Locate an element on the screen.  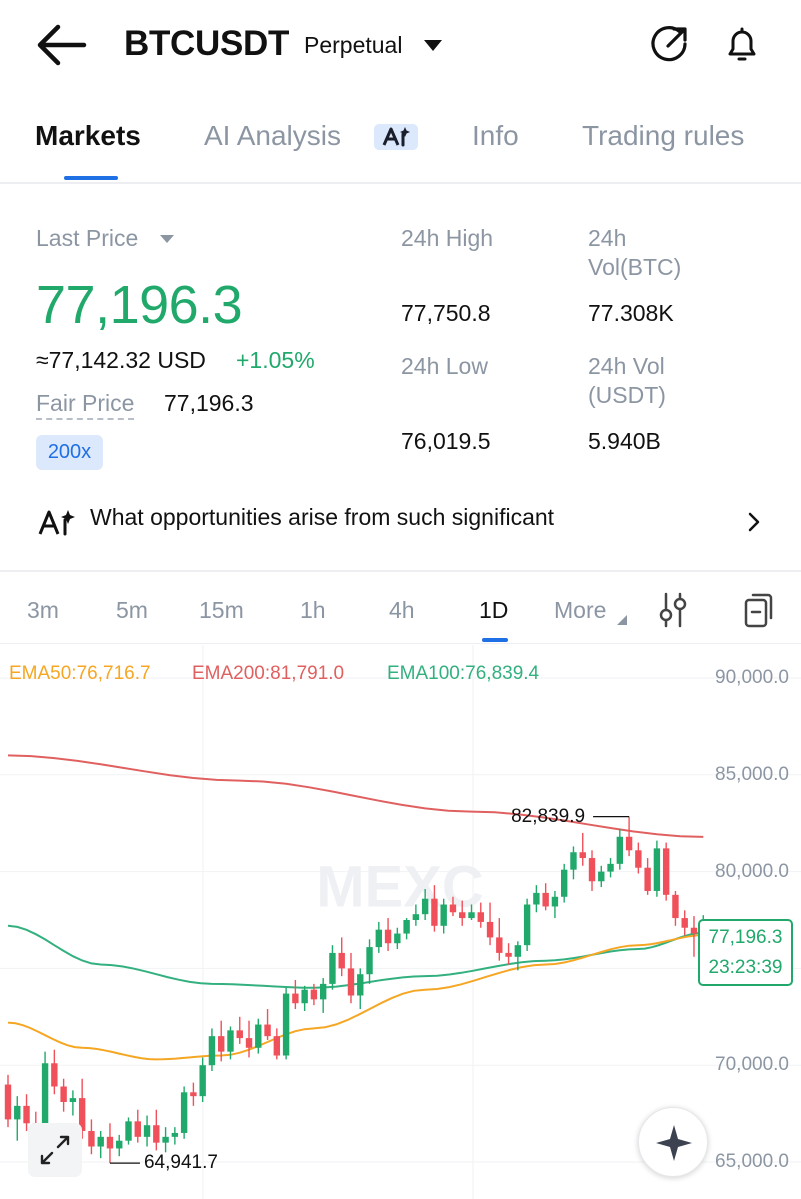
interval-1h: 1h is located at coordinates (313, 610).